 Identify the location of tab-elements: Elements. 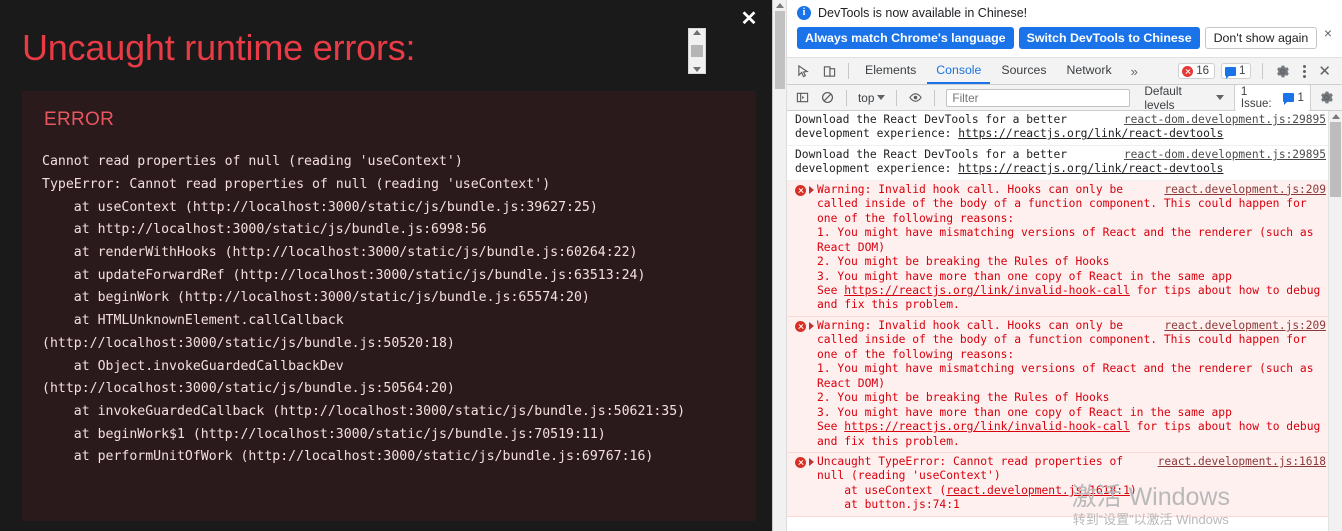
(890, 71).